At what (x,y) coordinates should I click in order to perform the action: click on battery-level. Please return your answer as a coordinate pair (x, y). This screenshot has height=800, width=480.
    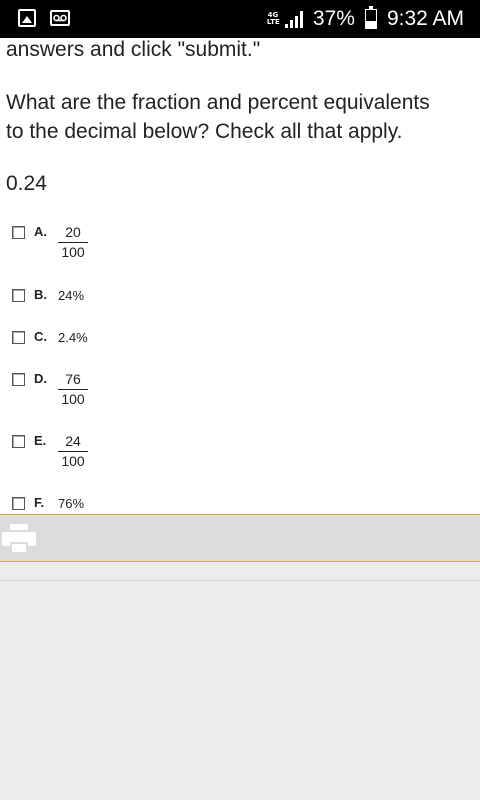
    Looking at the image, I should click on (370, 24).